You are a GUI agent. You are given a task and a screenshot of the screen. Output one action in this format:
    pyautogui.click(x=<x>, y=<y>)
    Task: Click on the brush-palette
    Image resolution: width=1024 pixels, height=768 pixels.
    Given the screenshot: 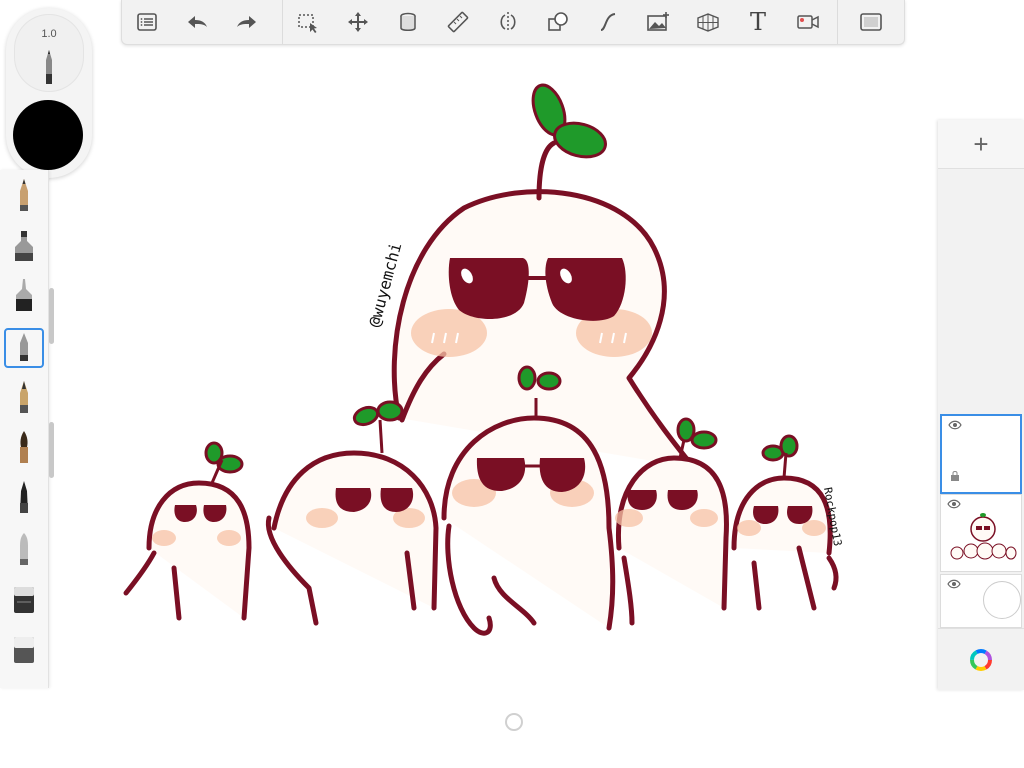 What is the action you would take?
    pyautogui.click(x=24, y=429)
    